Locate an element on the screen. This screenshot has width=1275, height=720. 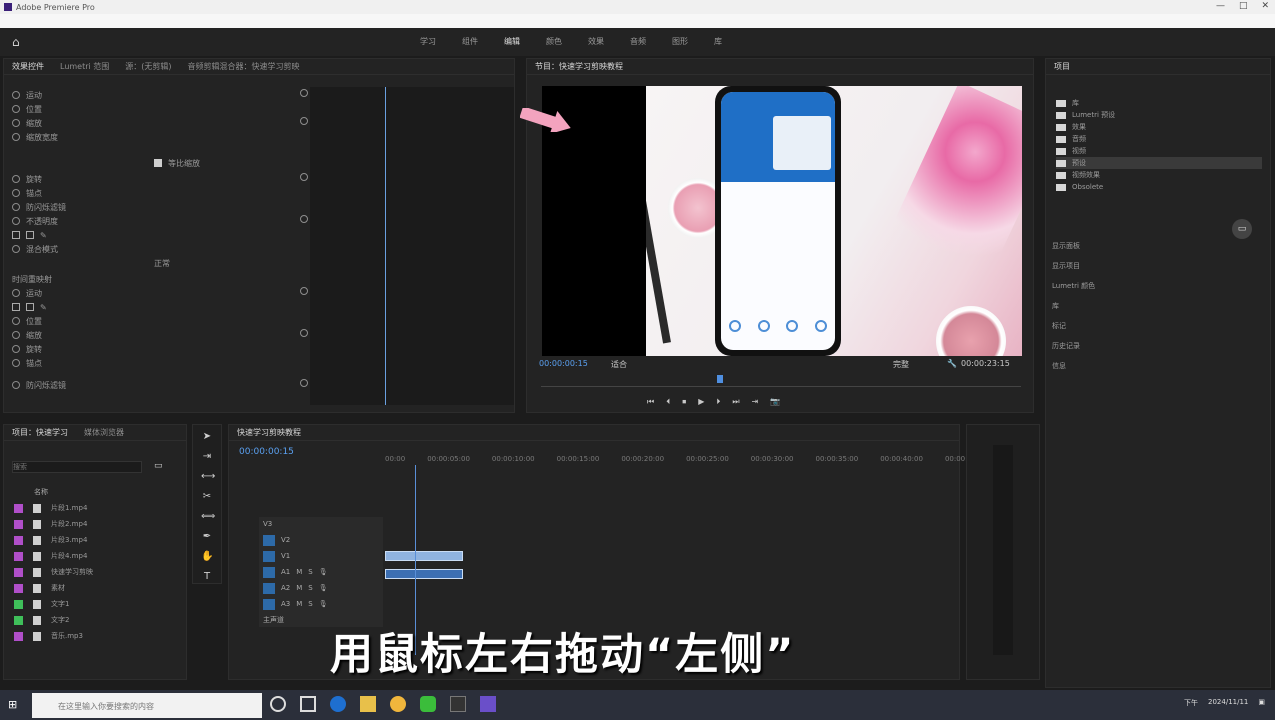
bin-item: 文字1 is located at coordinates (99, 604).